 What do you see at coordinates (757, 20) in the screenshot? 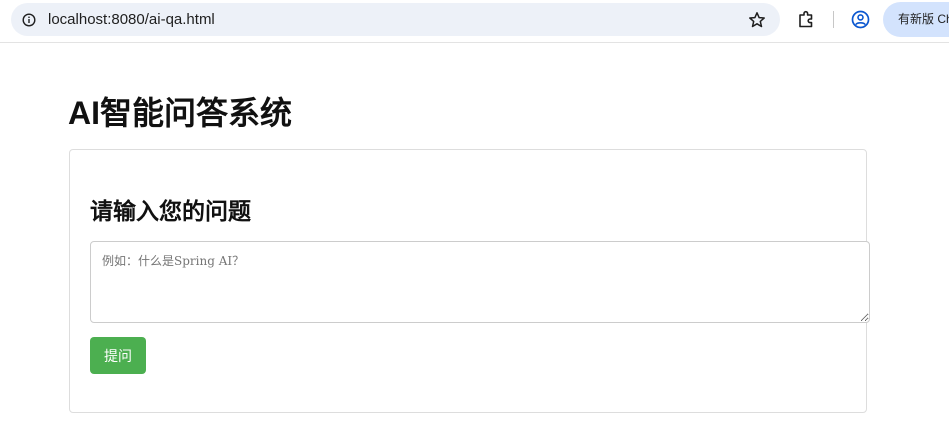
I see `star-icon` at bounding box center [757, 20].